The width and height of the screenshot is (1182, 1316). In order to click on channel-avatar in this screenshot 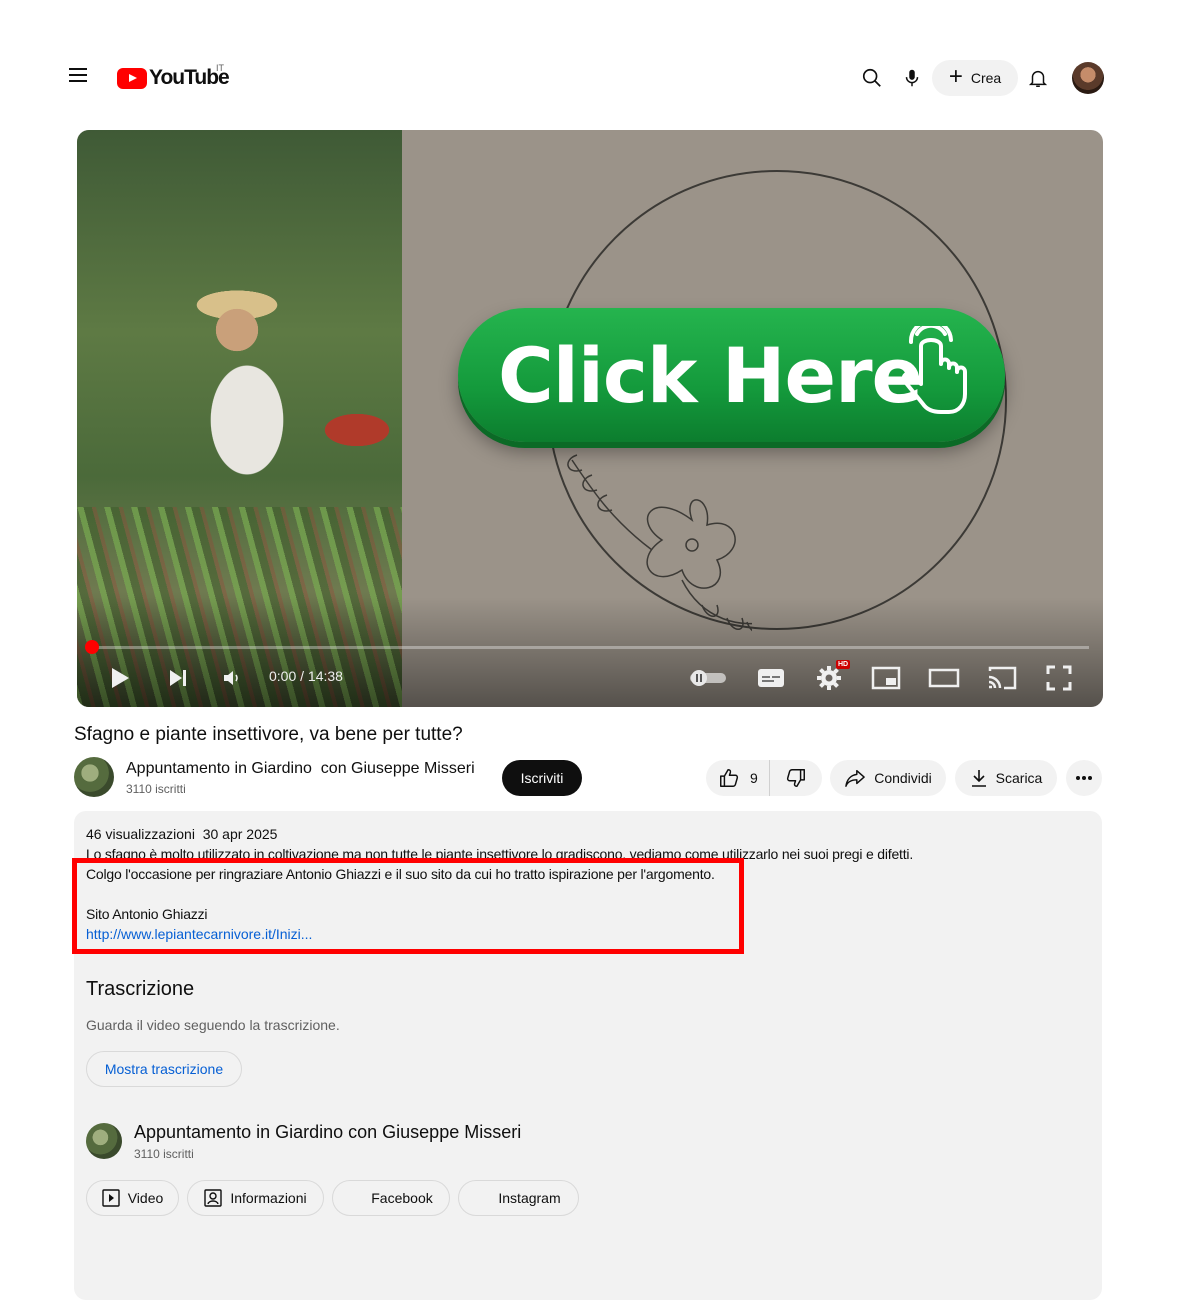, I will do `click(94, 777)`.